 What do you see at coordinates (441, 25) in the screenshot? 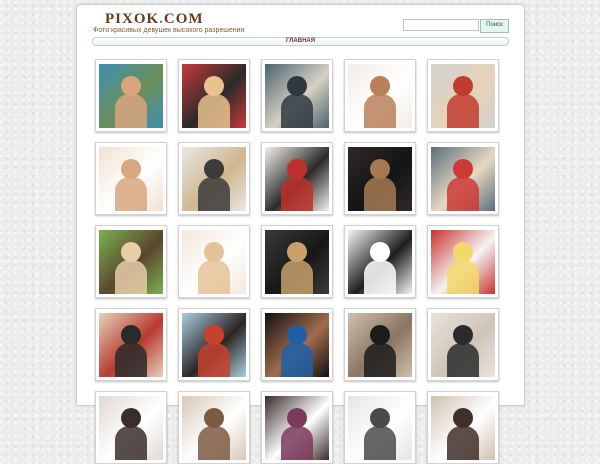
I see `search-input` at bounding box center [441, 25].